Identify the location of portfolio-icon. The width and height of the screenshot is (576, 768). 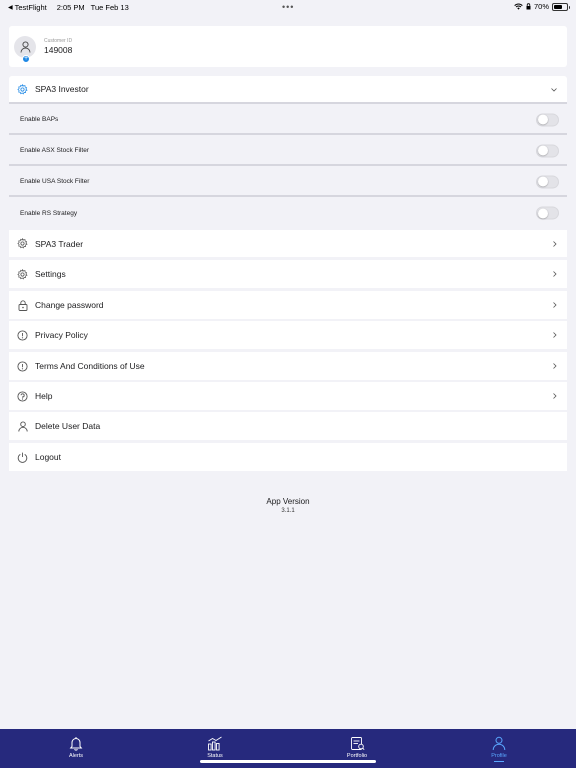
(357, 743).